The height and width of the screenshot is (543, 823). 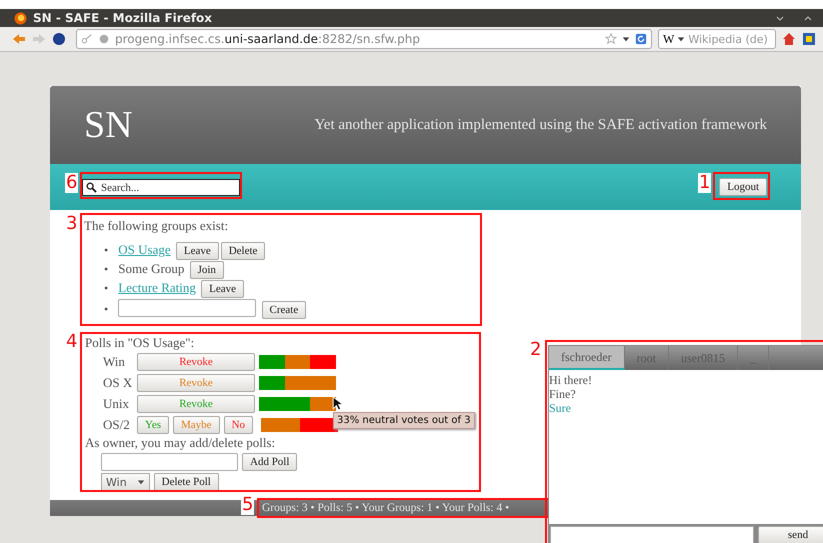 What do you see at coordinates (641, 39) in the screenshot?
I see `reload-icon` at bounding box center [641, 39].